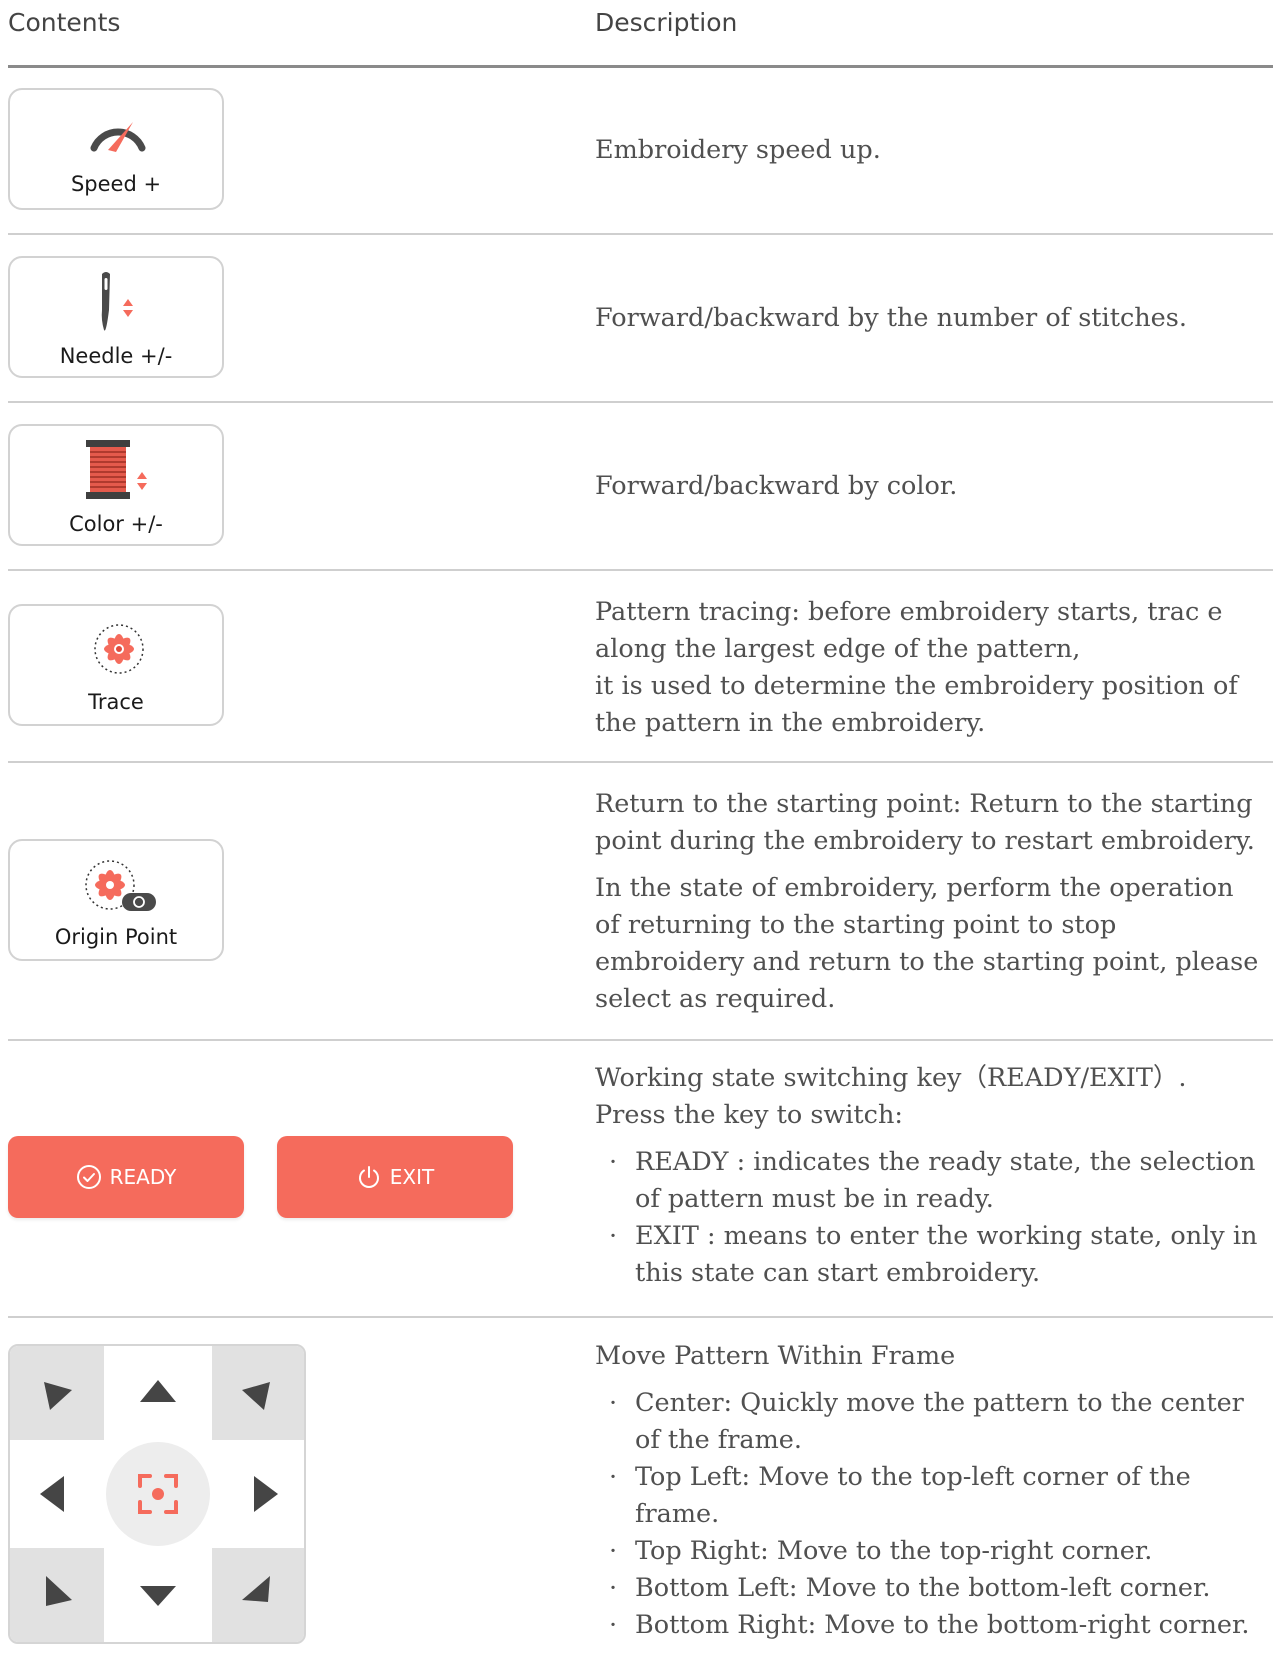 This screenshot has height=1662, width=1273. I want to click on focus-center-icon, so click(158, 1494).